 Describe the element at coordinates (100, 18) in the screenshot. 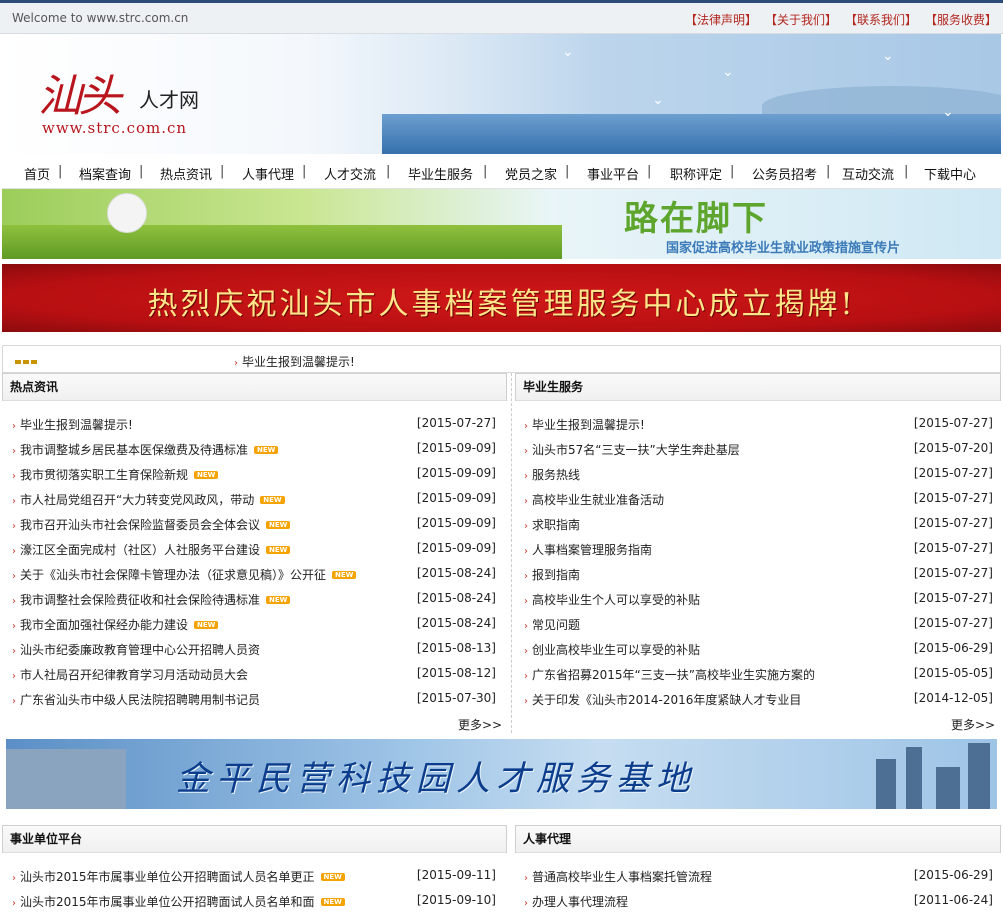

I see `welcome-text: Welcome to www.strc.com.cn` at that location.